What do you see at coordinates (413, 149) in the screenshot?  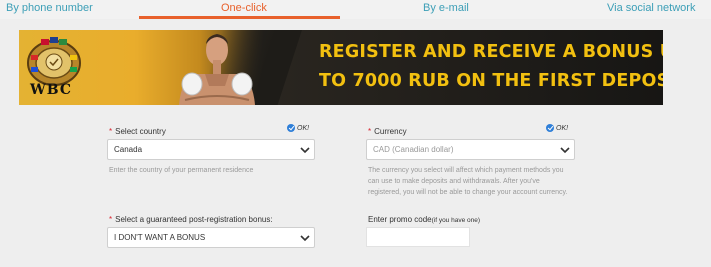 I see `currency-select-value: CAD (Canadian dollar)` at bounding box center [413, 149].